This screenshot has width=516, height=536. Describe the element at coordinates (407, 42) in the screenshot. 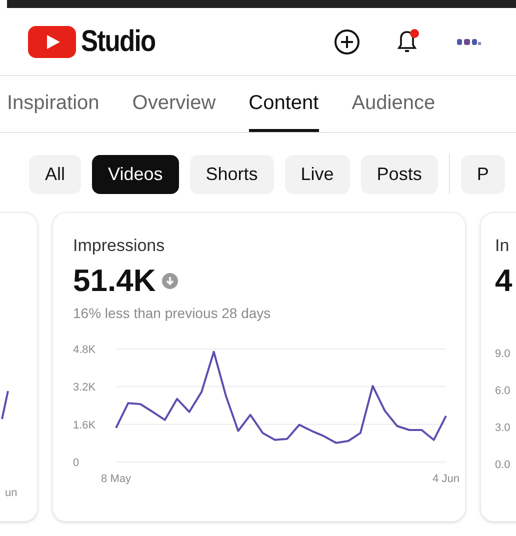

I see `bell-icon` at that location.